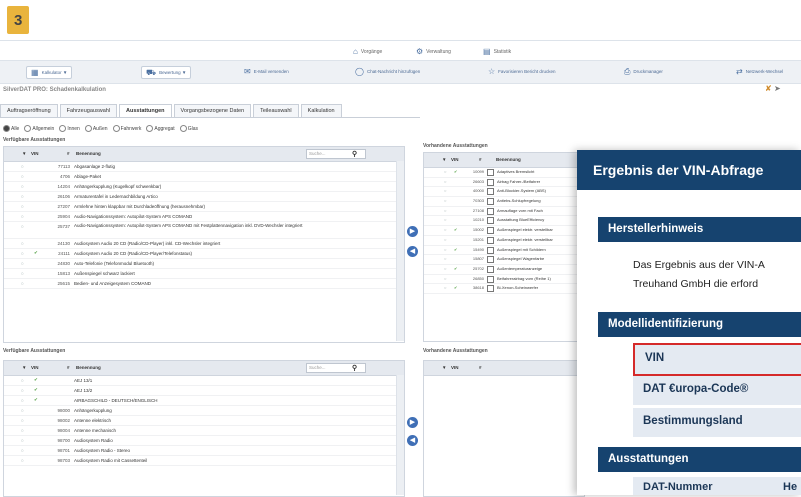 This screenshot has width=801, height=497. What do you see at coordinates (444, 159) in the screenshot?
I see `filter-icon: ▼` at bounding box center [444, 159].